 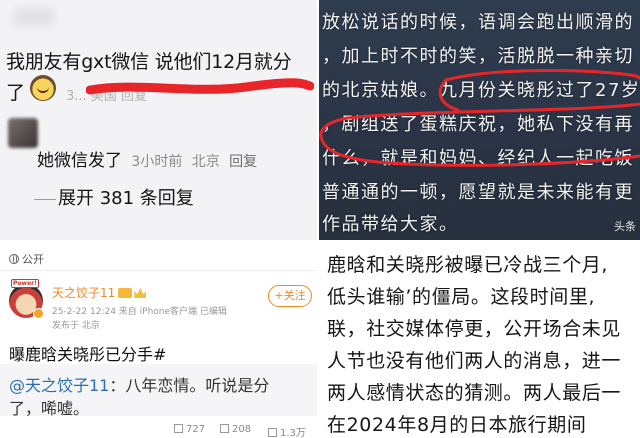 What do you see at coordinates (84, 293) in the screenshot?
I see `username-text: 天之饺子11` at bounding box center [84, 293].